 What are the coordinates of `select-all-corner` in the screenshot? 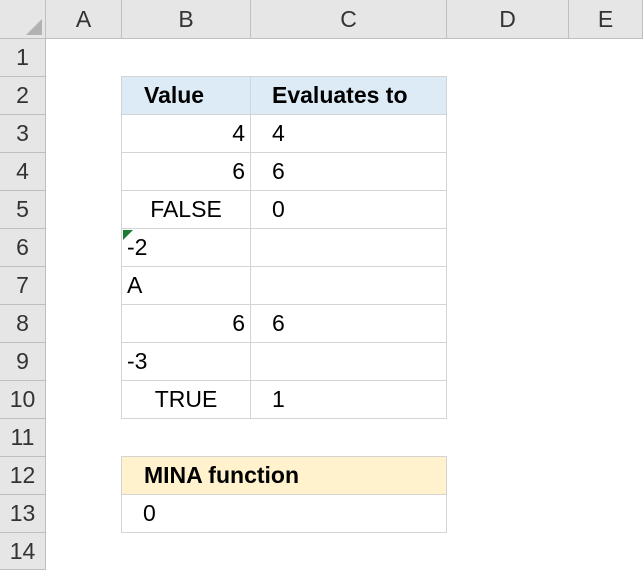 It's located at (23, 19).